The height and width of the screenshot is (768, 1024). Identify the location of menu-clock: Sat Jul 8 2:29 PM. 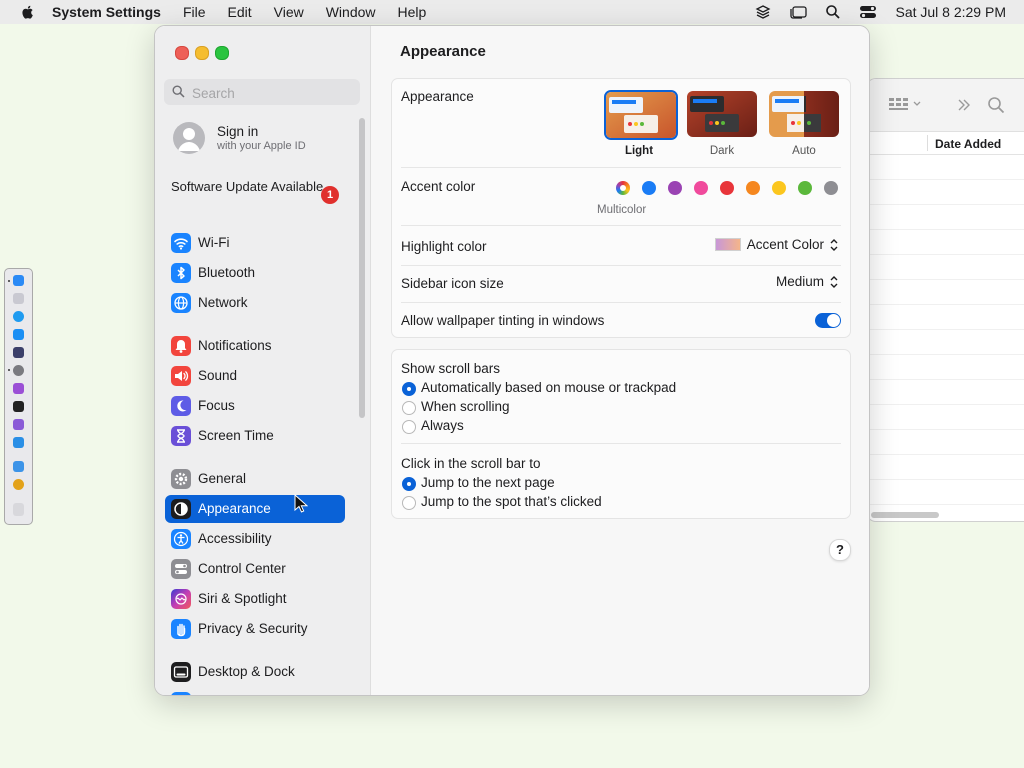
(950, 12).